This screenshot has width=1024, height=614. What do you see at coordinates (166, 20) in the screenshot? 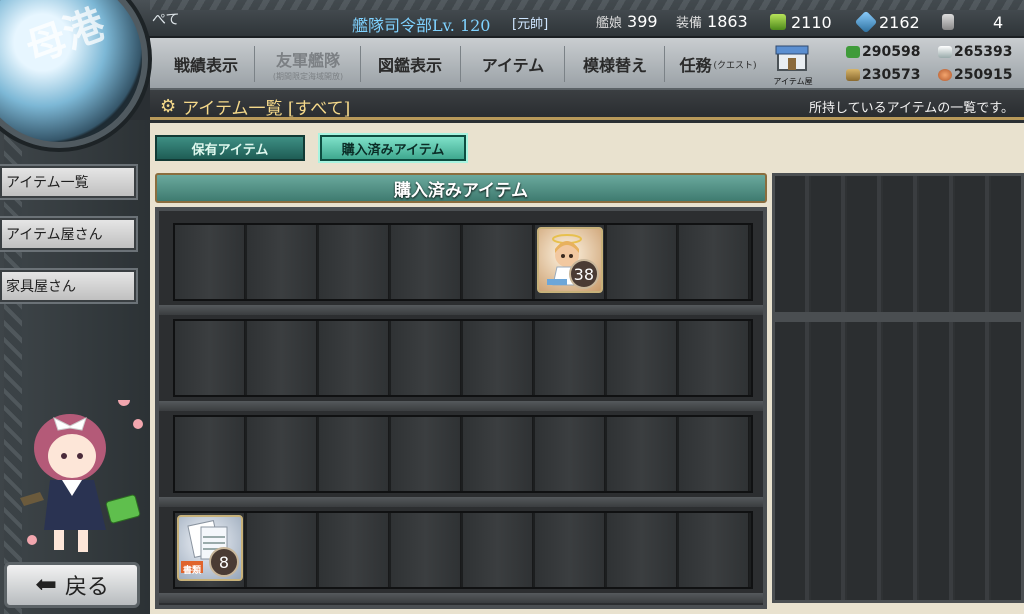
I see `user-name: ぺて` at bounding box center [166, 20].